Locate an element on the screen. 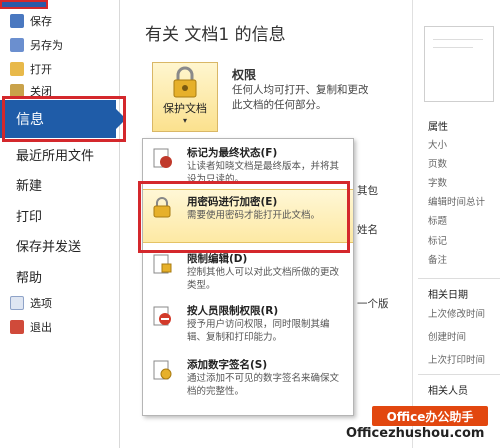 The image size is (500, 448). permissions-heading: 权限 is located at coordinates (244, 75).